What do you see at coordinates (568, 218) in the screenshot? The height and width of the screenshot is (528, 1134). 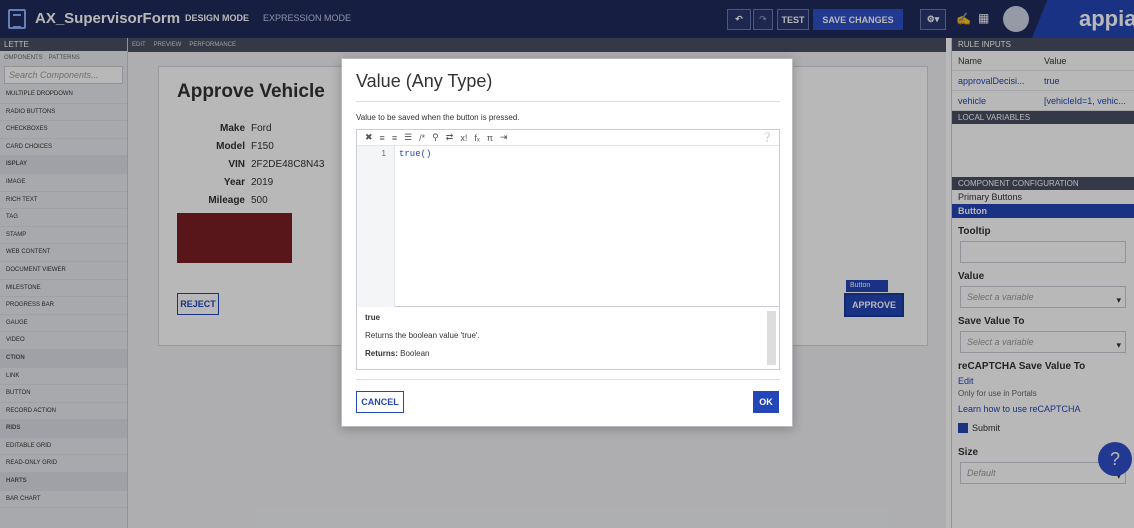 I see `expression-editor: ✖ ≡ ≡ ☰ /* ⚲ ⇄ x! fₓ π ⇥ ❔ 1 true()` at bounding box center [568, 218].